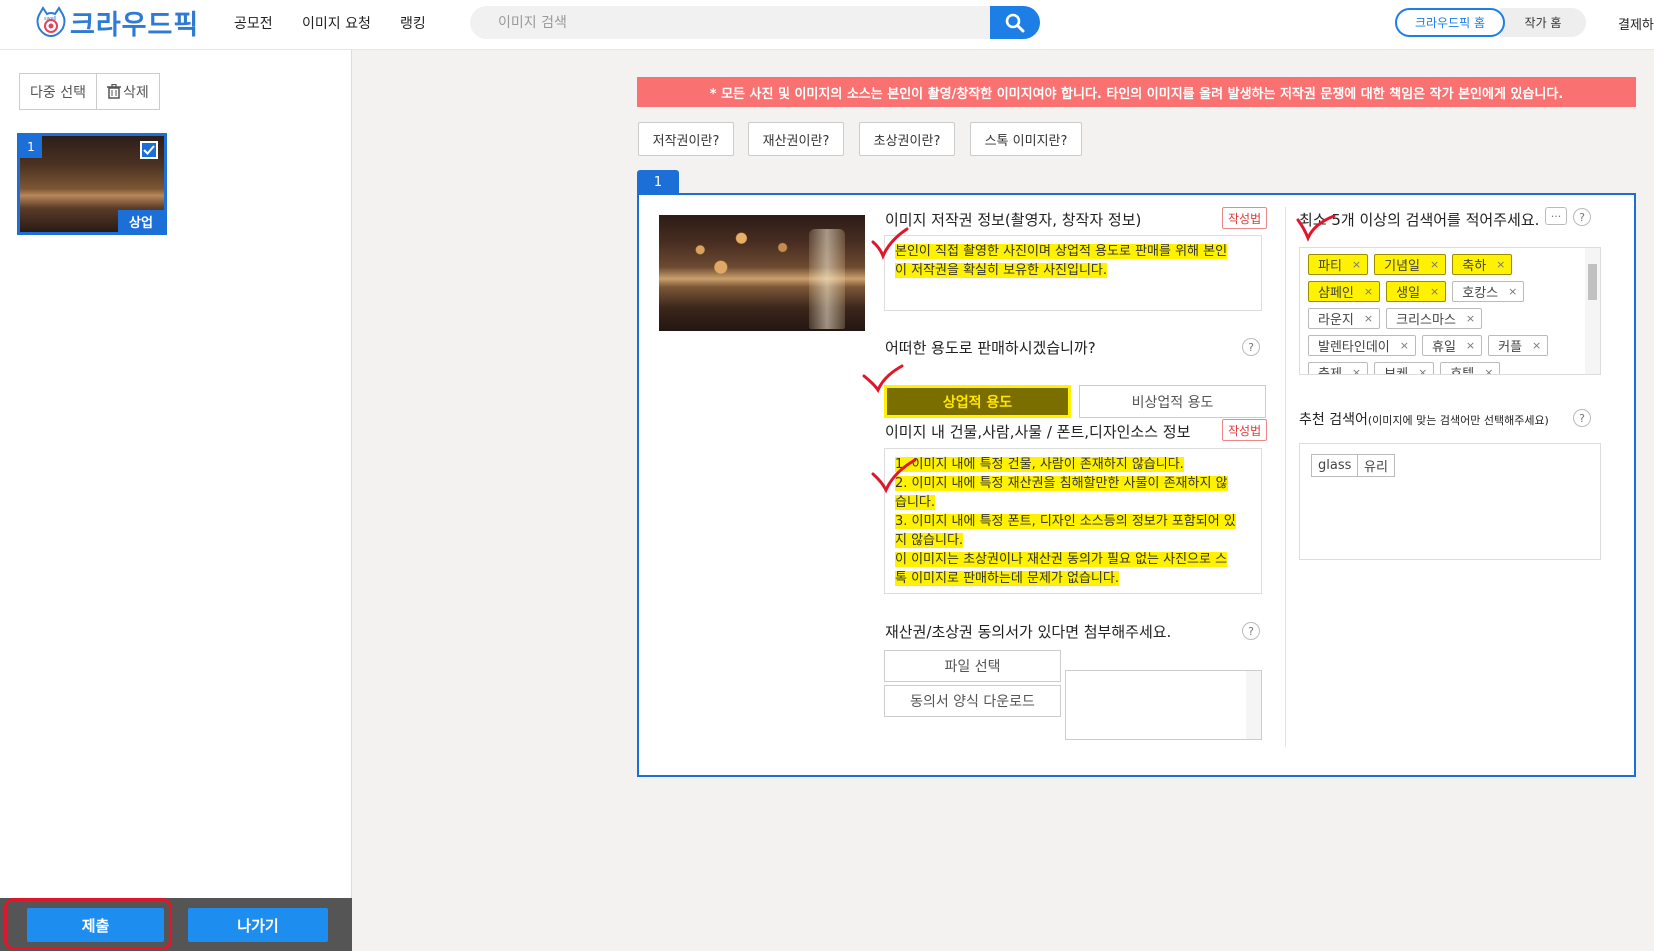 The image size is (1654, 951). What do you see at coordinates (1480, 293) in the screenshot?
I see `keyword-tag-label: 호캉스` at bounding box center [1480, 293].